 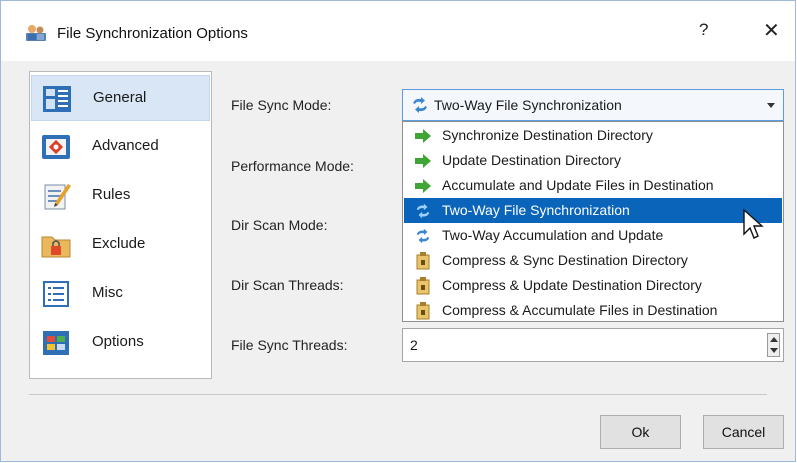 I want to click on nav-label-options: Options, so click(x=118, y=341).